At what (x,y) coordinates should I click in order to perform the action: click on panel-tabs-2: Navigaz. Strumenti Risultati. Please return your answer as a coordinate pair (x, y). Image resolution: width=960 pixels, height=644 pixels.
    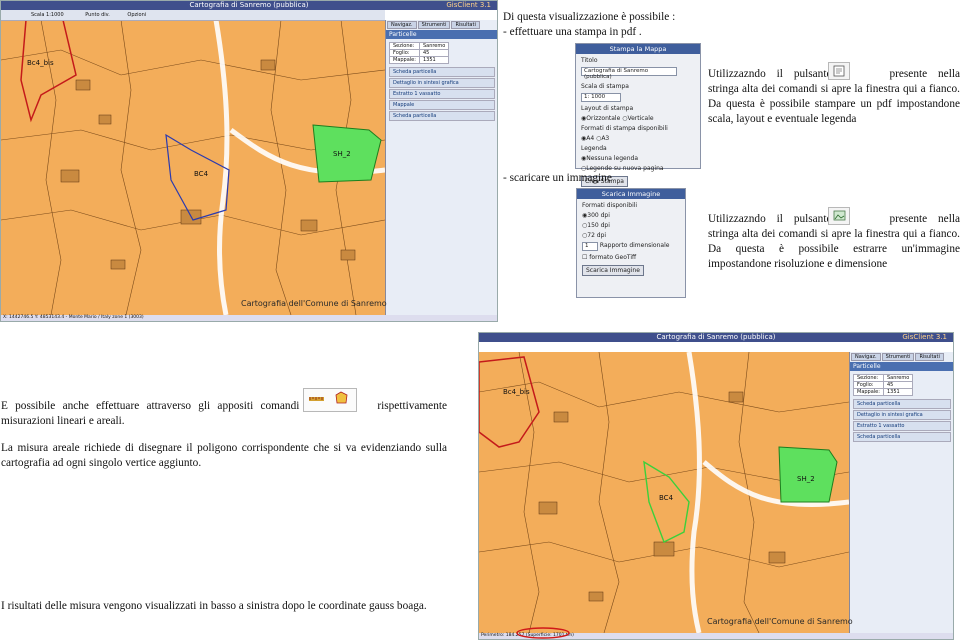
    Looking at the image, I should click on (901, 357).